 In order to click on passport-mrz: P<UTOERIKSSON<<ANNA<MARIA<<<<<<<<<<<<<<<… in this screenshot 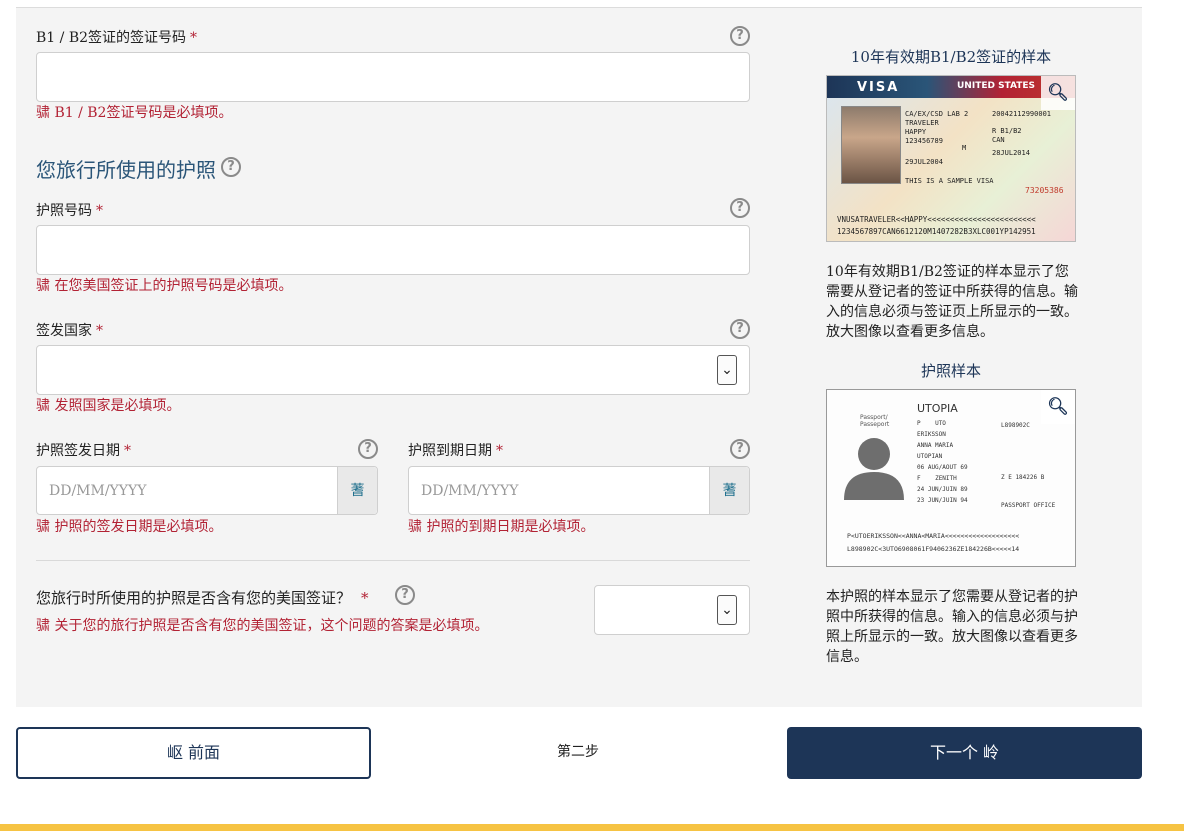, I will do `click(933, 542)`.